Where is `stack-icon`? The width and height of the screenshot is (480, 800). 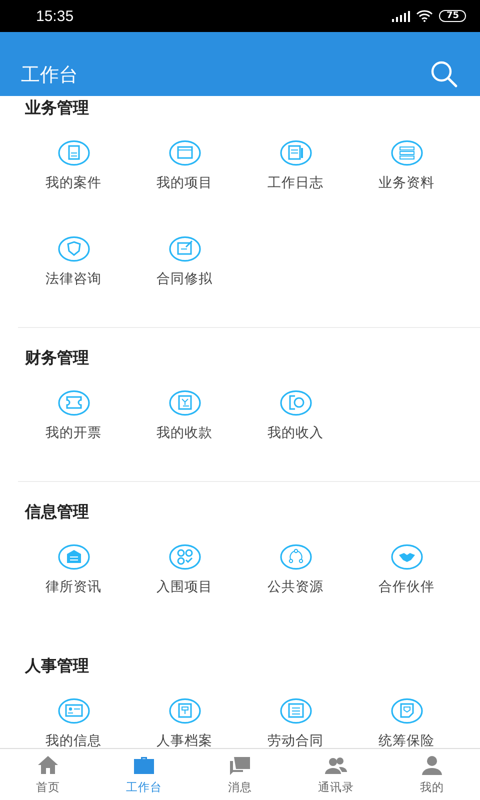 stack-icon is located at coordinates (406, 153).